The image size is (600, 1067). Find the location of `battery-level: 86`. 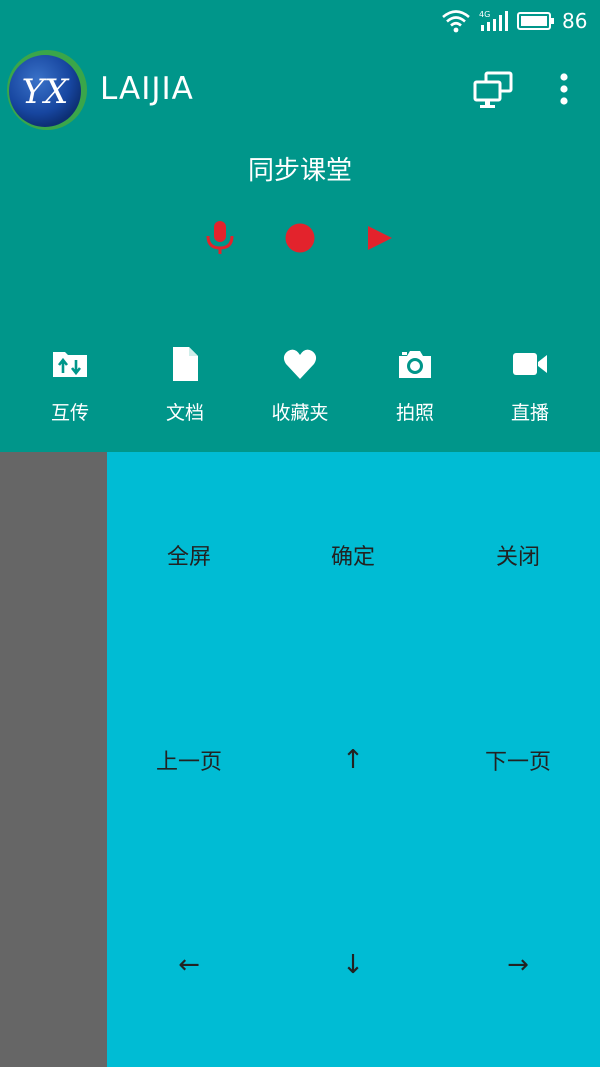

battery-level: 86 is located at coordinates (575, 21).